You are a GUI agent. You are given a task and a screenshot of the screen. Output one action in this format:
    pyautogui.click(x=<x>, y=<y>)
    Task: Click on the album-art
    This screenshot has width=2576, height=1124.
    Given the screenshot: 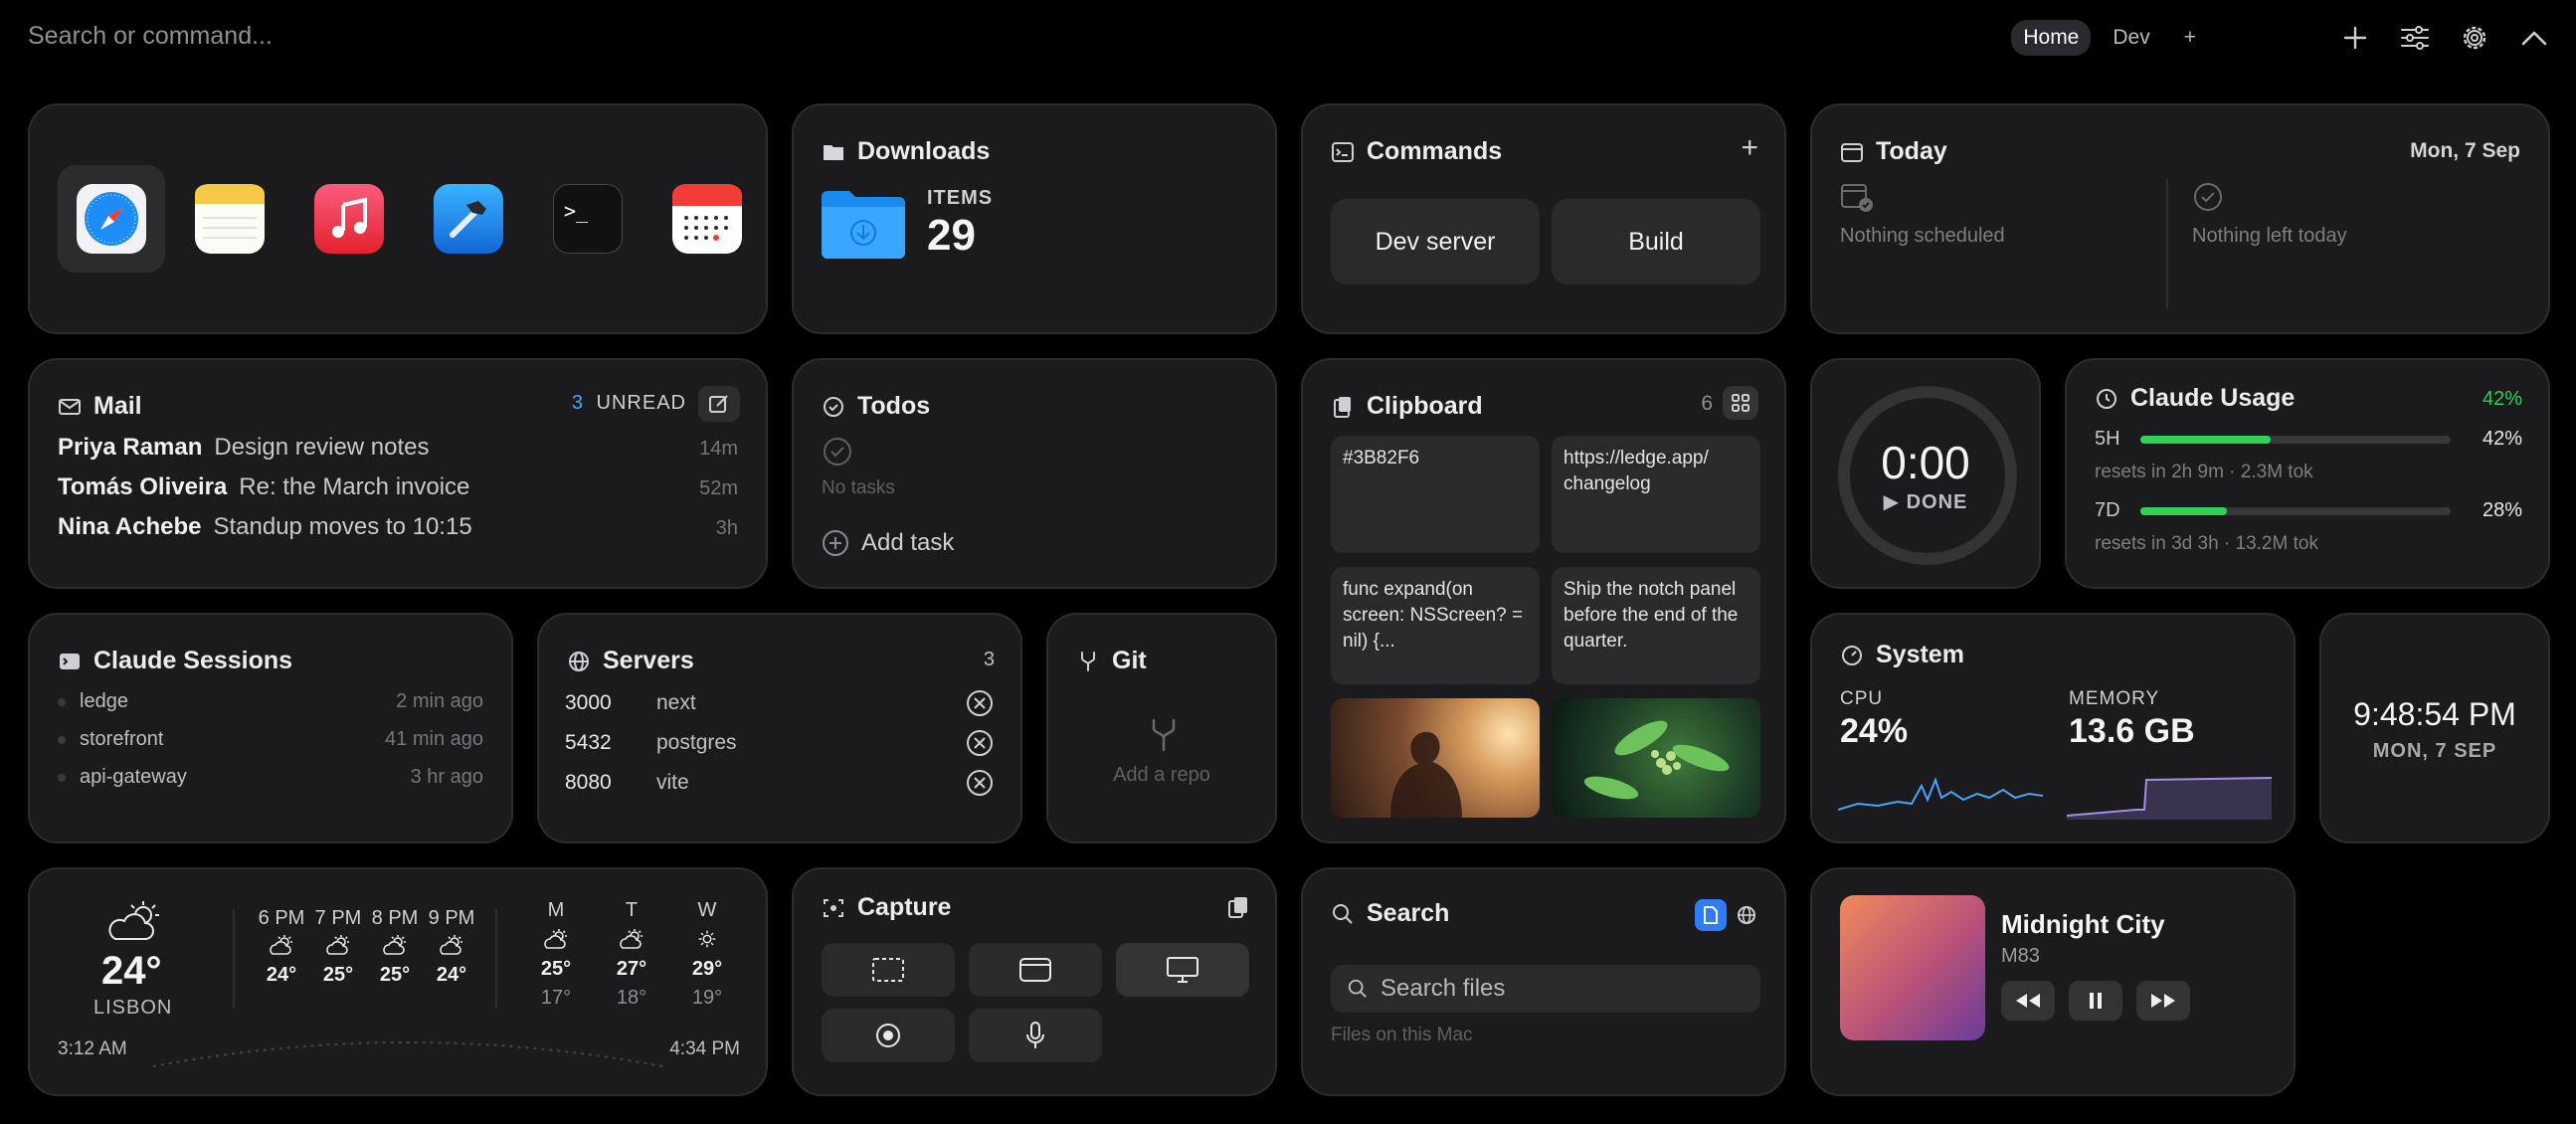 What is the action you would take?
    pyautogui.click(x=1912, y=967)
    